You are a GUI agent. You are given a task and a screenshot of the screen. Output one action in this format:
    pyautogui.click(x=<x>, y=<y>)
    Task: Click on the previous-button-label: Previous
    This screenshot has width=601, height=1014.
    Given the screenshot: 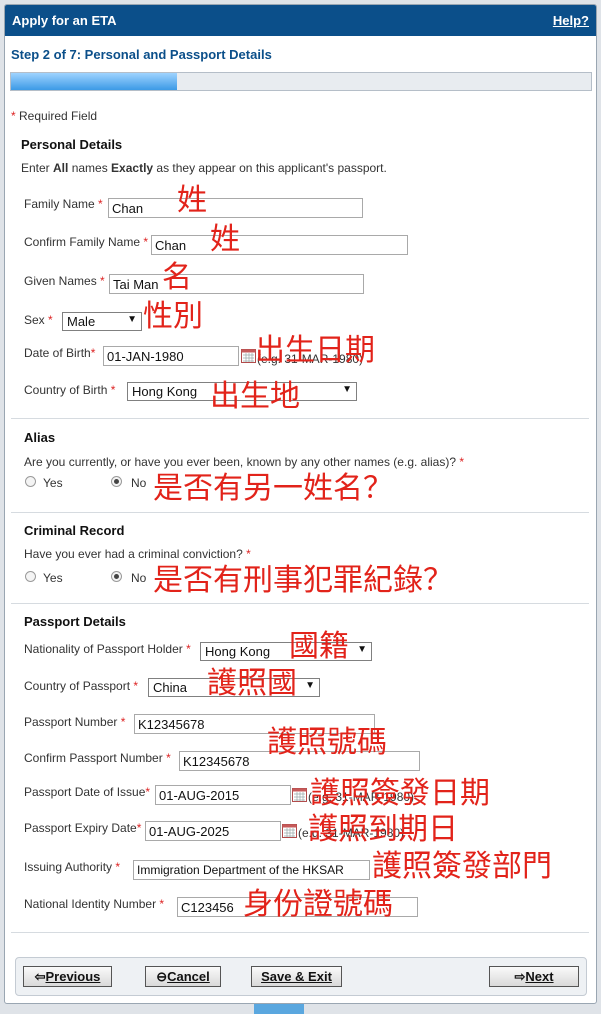 What is the action you would take?
    pyautogui.click(x=73, y=976)
    